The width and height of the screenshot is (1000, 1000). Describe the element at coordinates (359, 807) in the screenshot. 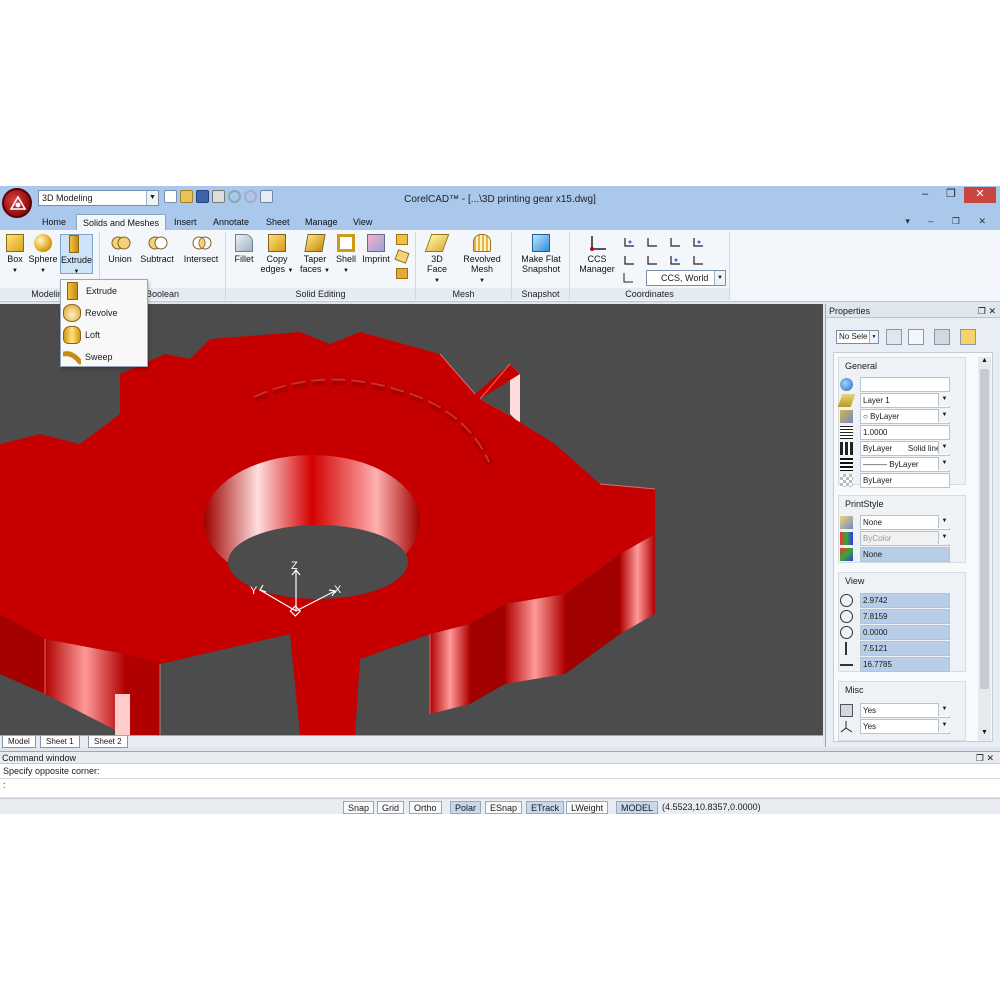

I see `snap-toggle: Snap` at that location.